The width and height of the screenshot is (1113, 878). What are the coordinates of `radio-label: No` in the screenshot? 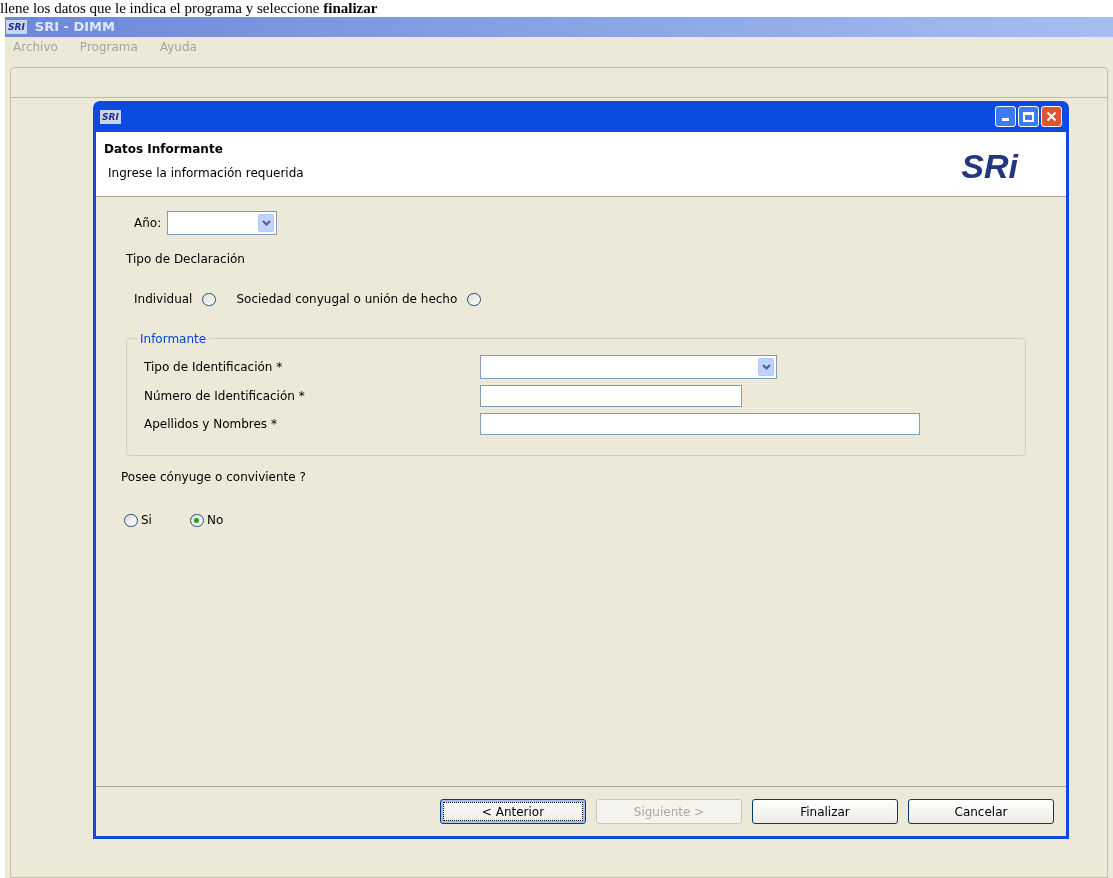 It's located at (215, 520).